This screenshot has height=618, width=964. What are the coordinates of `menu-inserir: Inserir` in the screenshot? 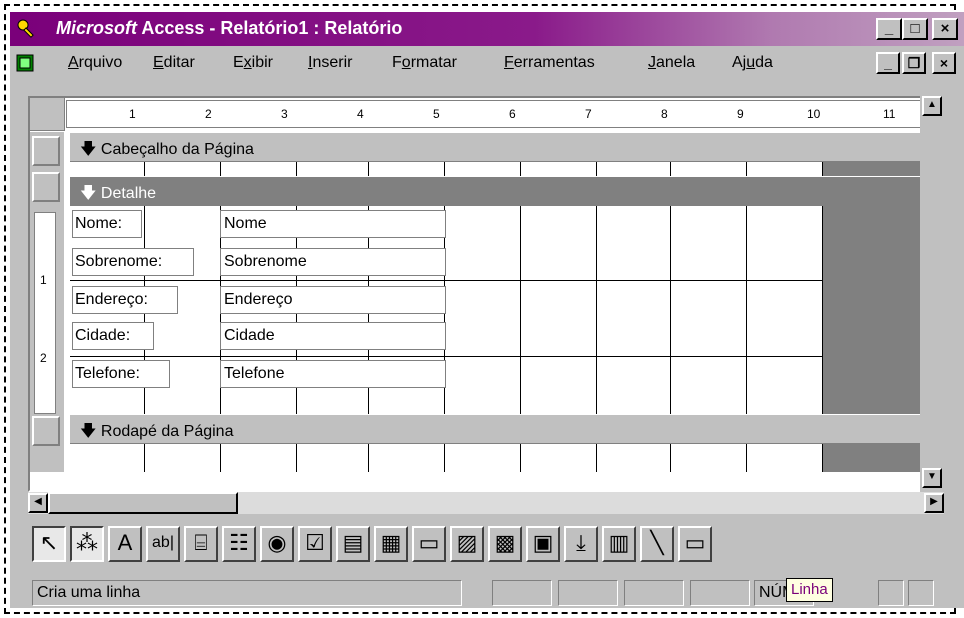 It's located at (330, 63).